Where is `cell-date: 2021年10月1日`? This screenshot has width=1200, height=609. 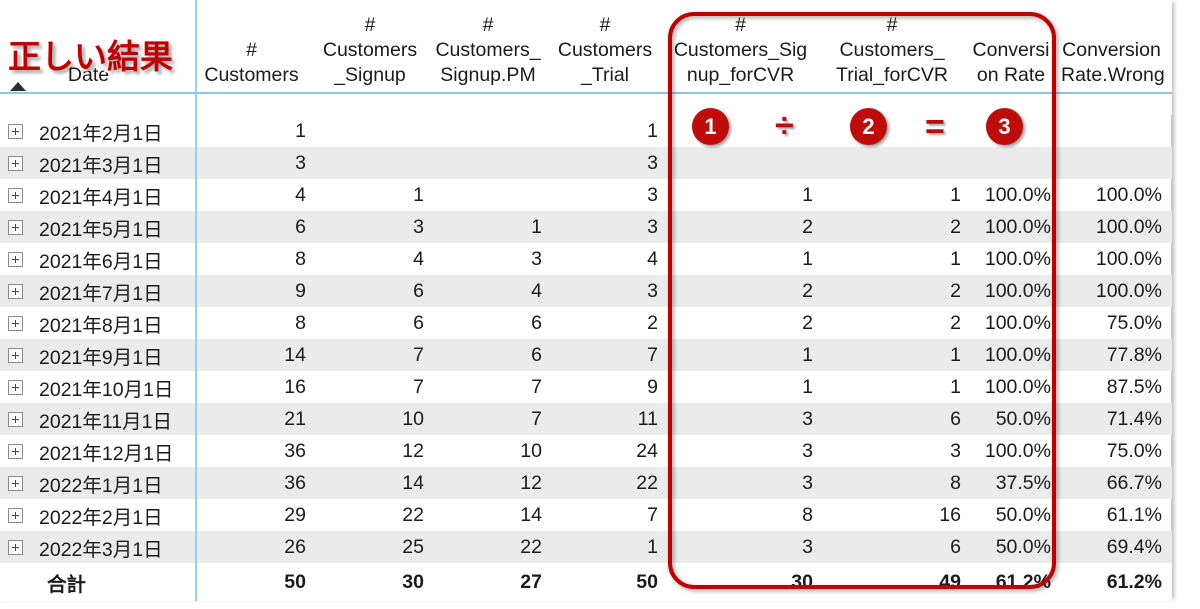
cell-date: 2021年10月1日 is located at coordinates (98, 387).